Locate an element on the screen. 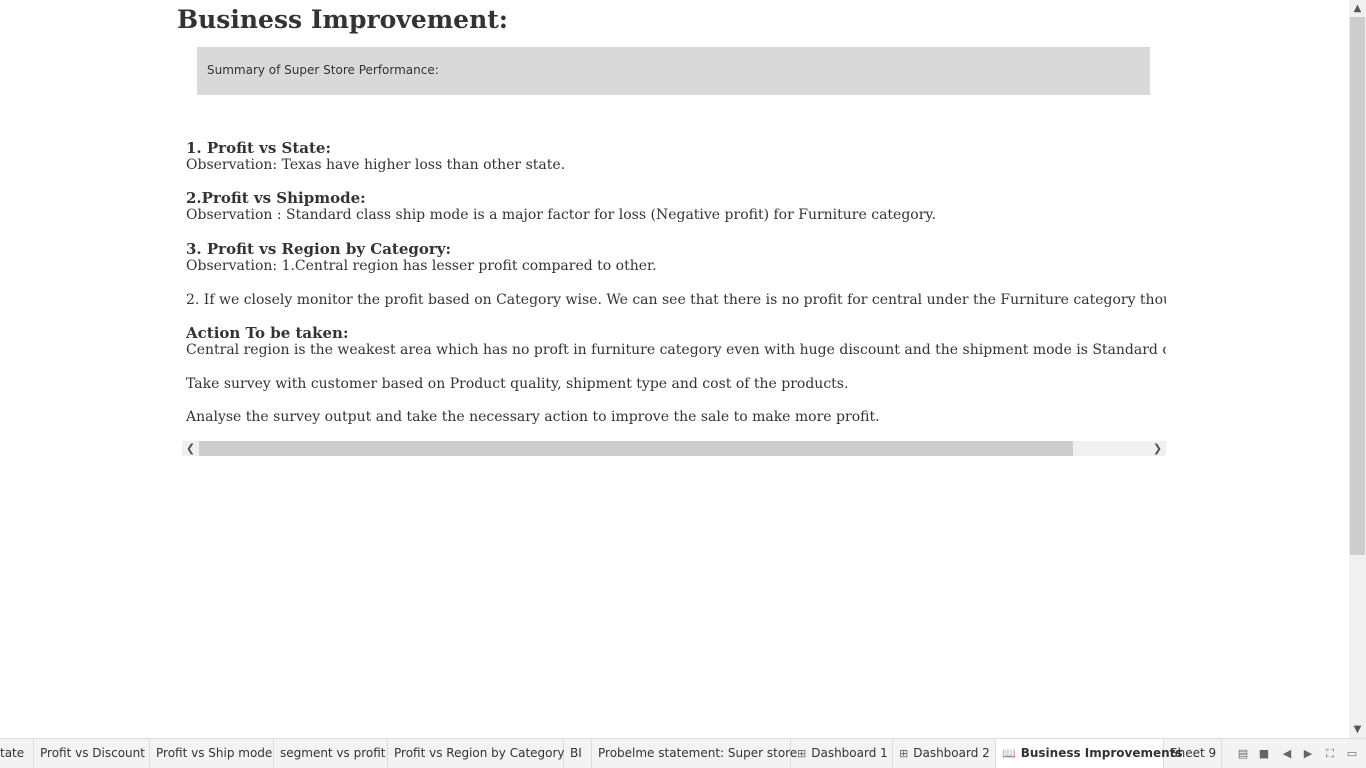  tab-label: Business Improvements is located at coordinates (1101, 753).